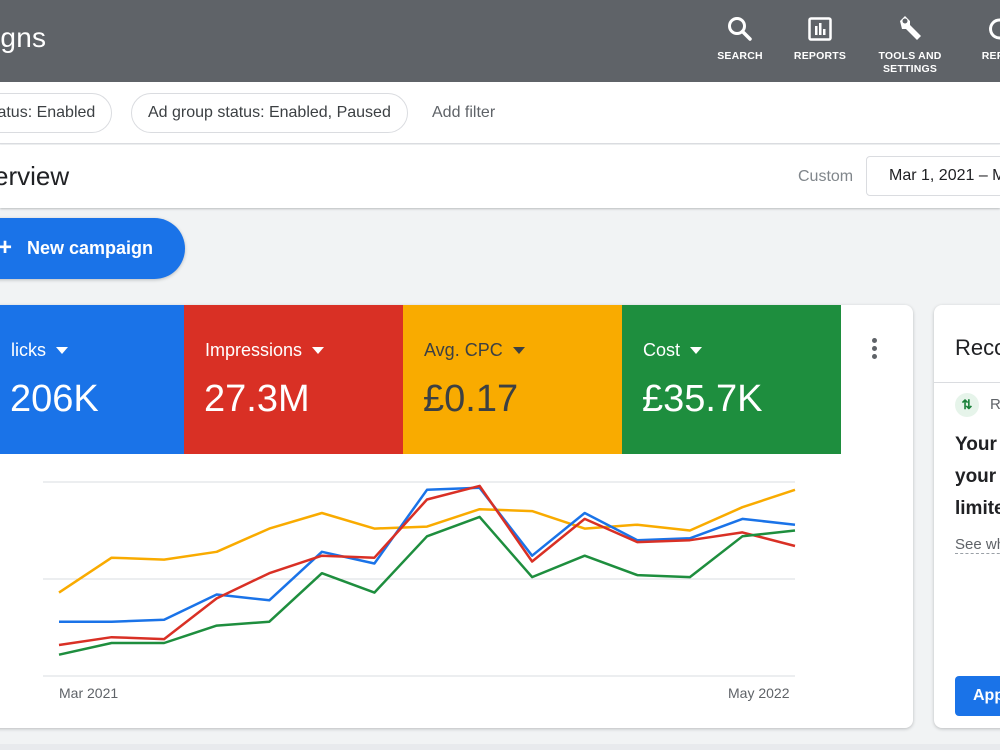 The width and height of the screenshot is (1000, 750). I want to click on metric-cost-label: Cost, so click(662, 350).